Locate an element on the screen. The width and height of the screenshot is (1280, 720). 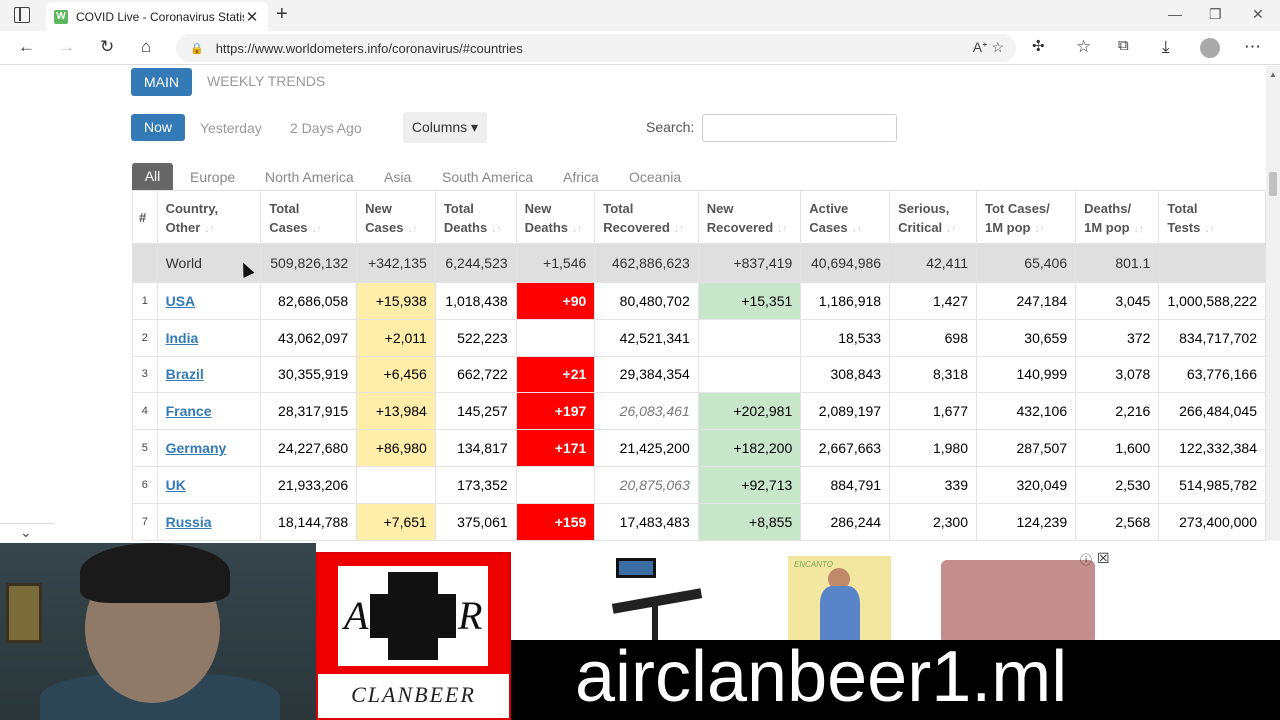
cell: +92,713 is located at coordinates (749, 484).